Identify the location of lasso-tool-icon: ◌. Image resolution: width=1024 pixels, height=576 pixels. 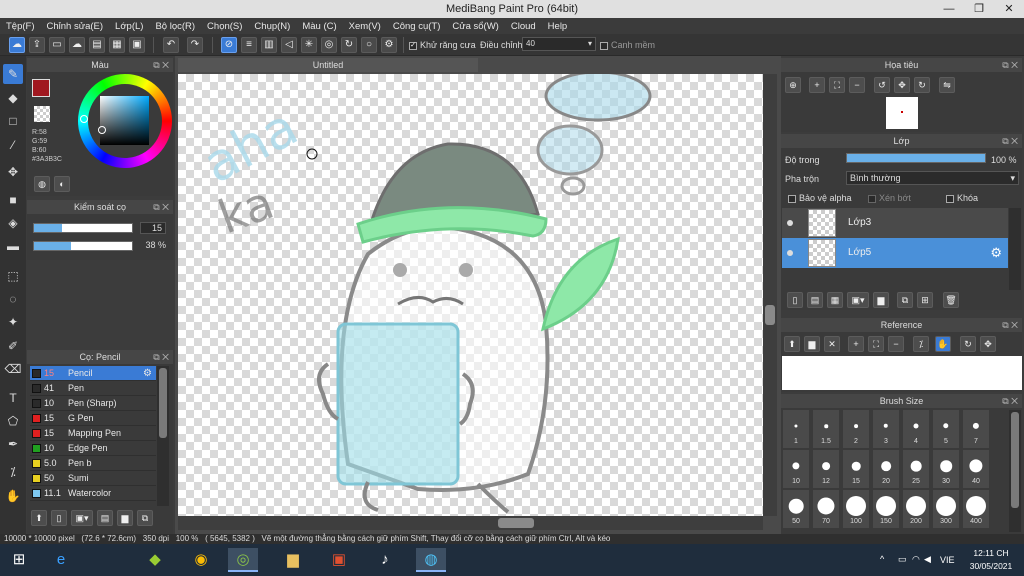
(13, 299).